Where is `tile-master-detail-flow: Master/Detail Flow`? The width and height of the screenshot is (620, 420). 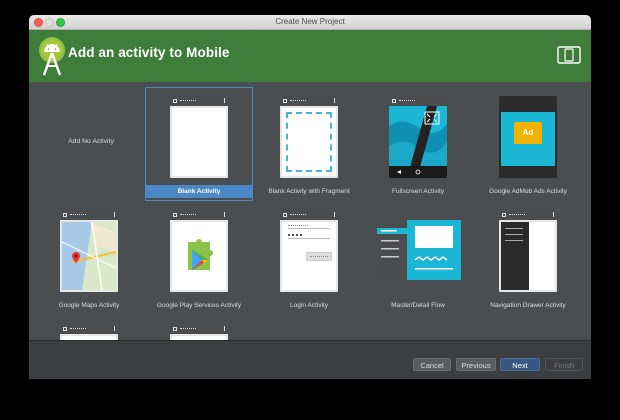 tile-master-detail-flow: Master/Detail Flow is located at coordinates (418, 258).